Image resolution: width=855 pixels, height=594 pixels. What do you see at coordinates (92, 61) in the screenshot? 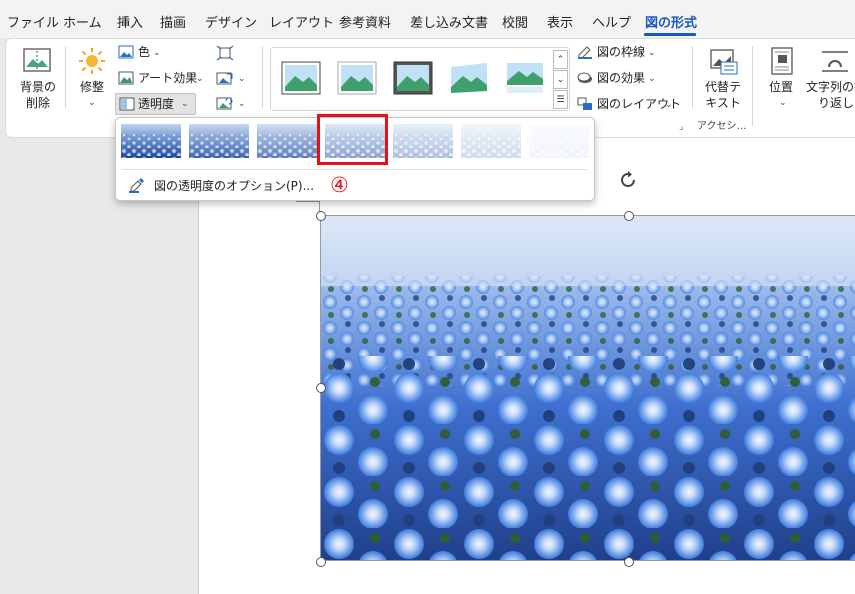
I see `sun-icon` at bounding box center [92, 61].